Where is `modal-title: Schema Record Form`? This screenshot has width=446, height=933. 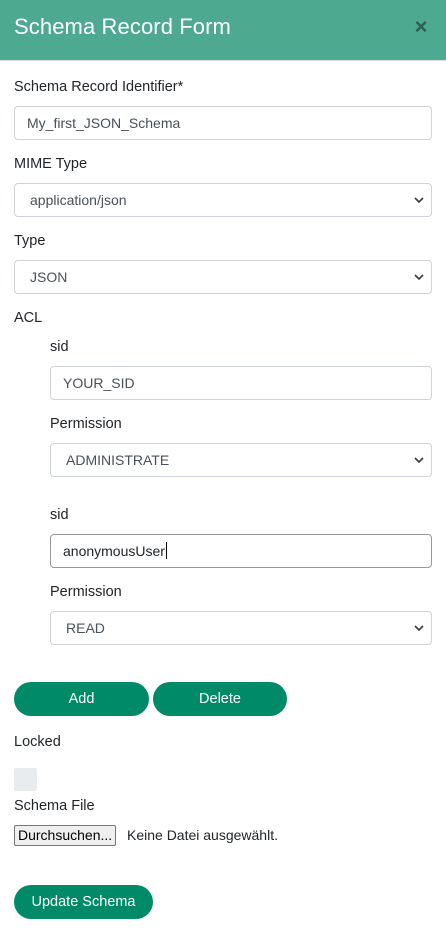 modal-title: Schema Record Form is located at coordinates (122, 26).